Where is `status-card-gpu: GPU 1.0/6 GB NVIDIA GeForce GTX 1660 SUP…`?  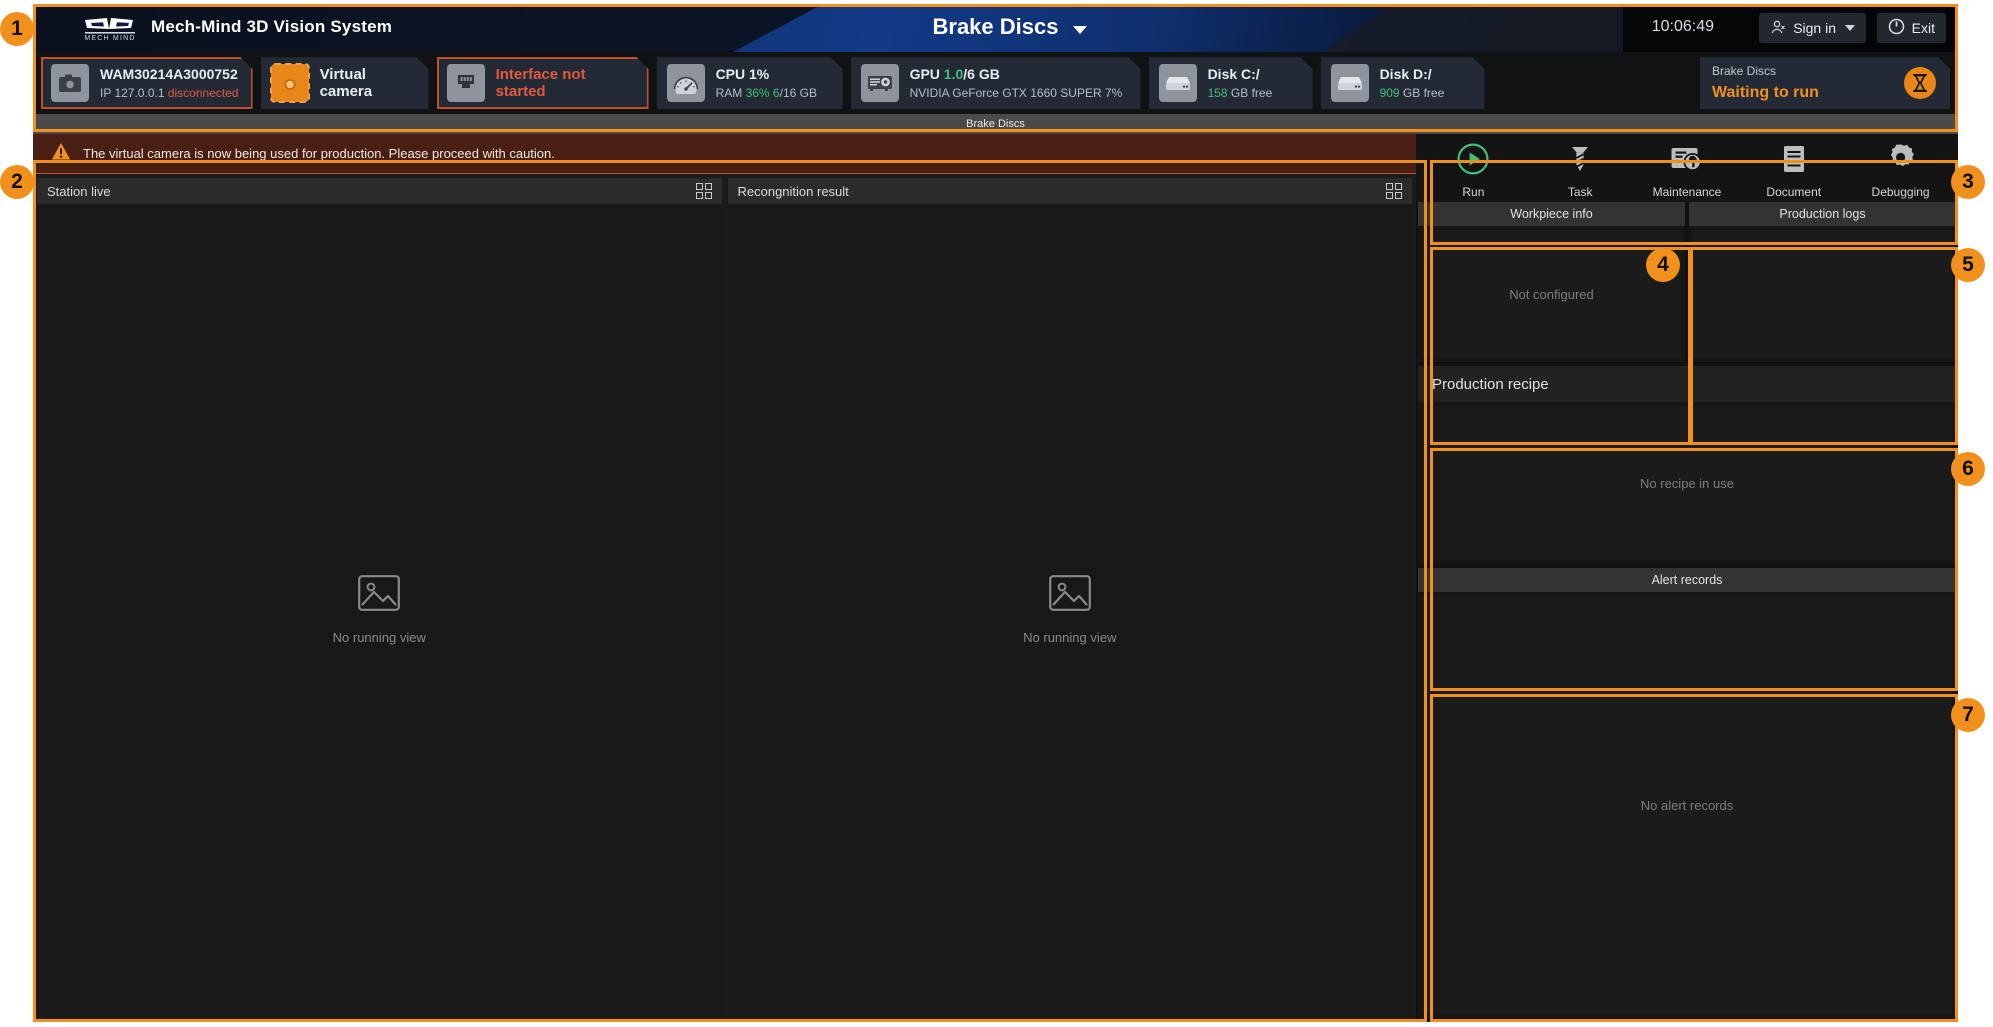
status-card-gpu: GPU 1.0/6 GB NVIDIA GeForce GTX 1660 SUP… is located at coordinates (996, 83).